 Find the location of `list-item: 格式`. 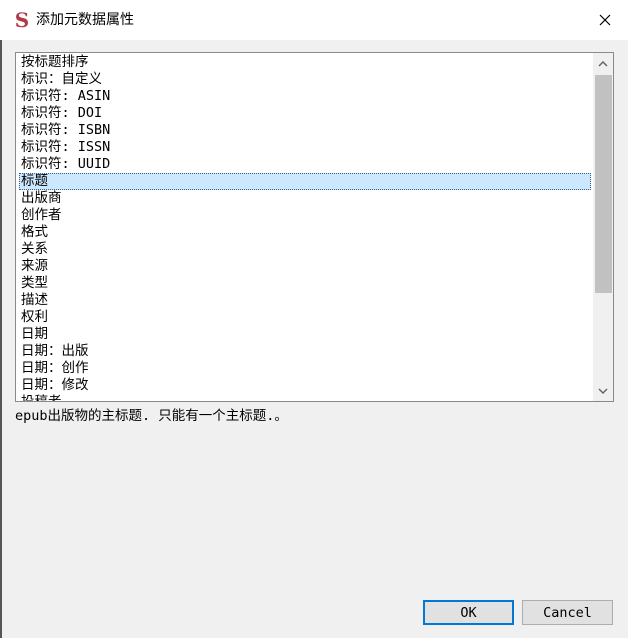

list-item: 格式 is located at coordinates (305, 232).